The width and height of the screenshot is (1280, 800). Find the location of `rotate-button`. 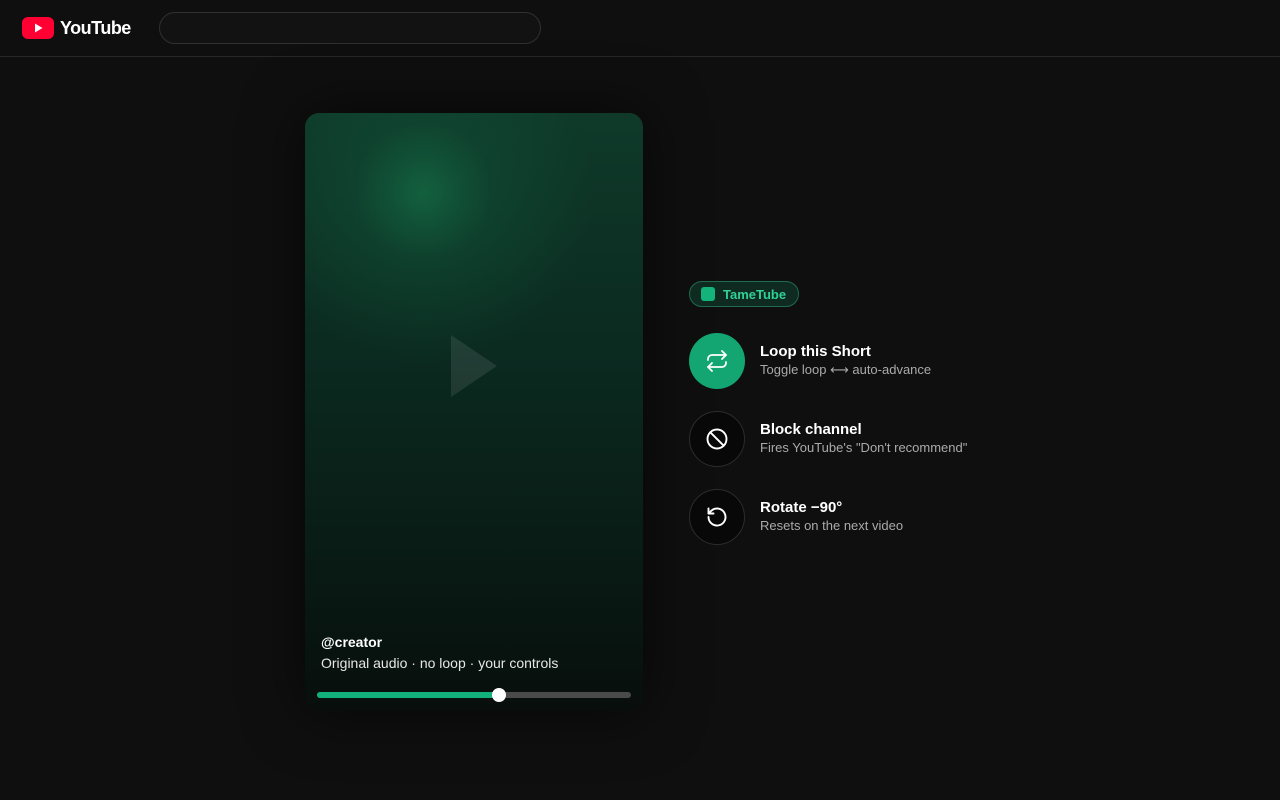

rotate-button is located at coordinates (717, 517).